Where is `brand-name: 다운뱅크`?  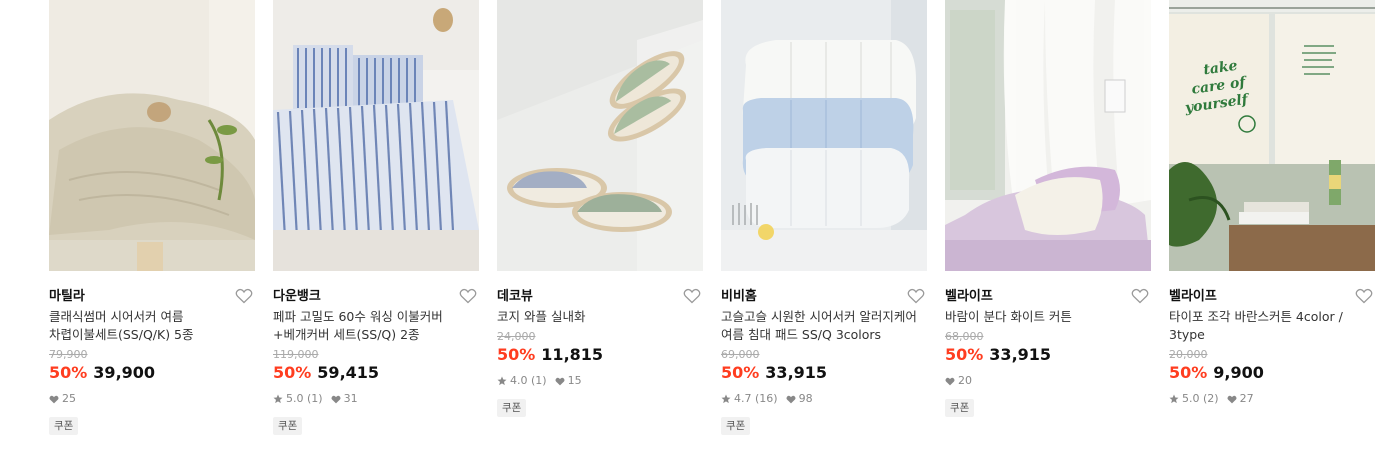 brand-name: 다운뱅크 is located at coordinates (297, 296).